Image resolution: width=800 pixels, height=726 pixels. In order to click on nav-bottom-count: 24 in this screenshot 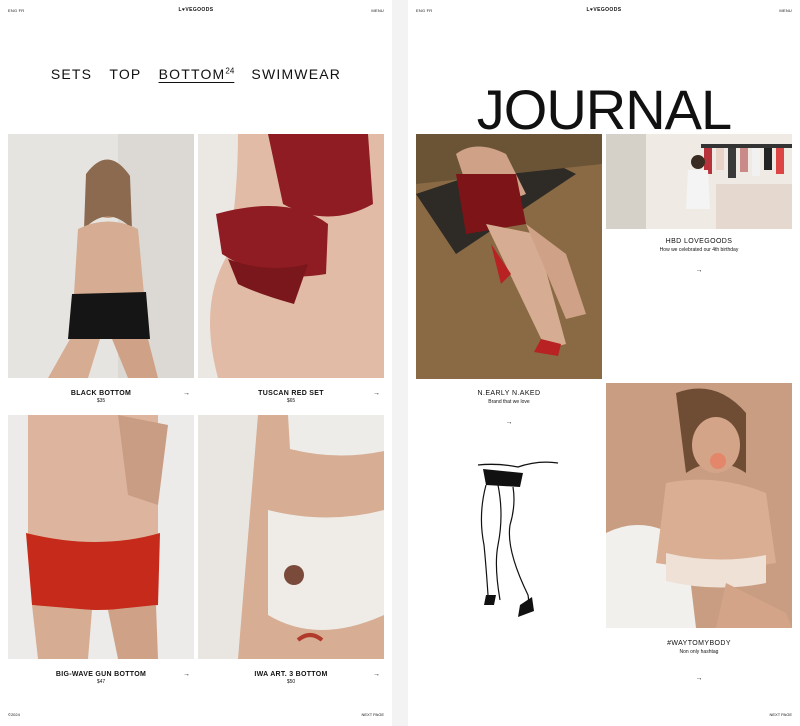, I will do `click(230, 71)`.